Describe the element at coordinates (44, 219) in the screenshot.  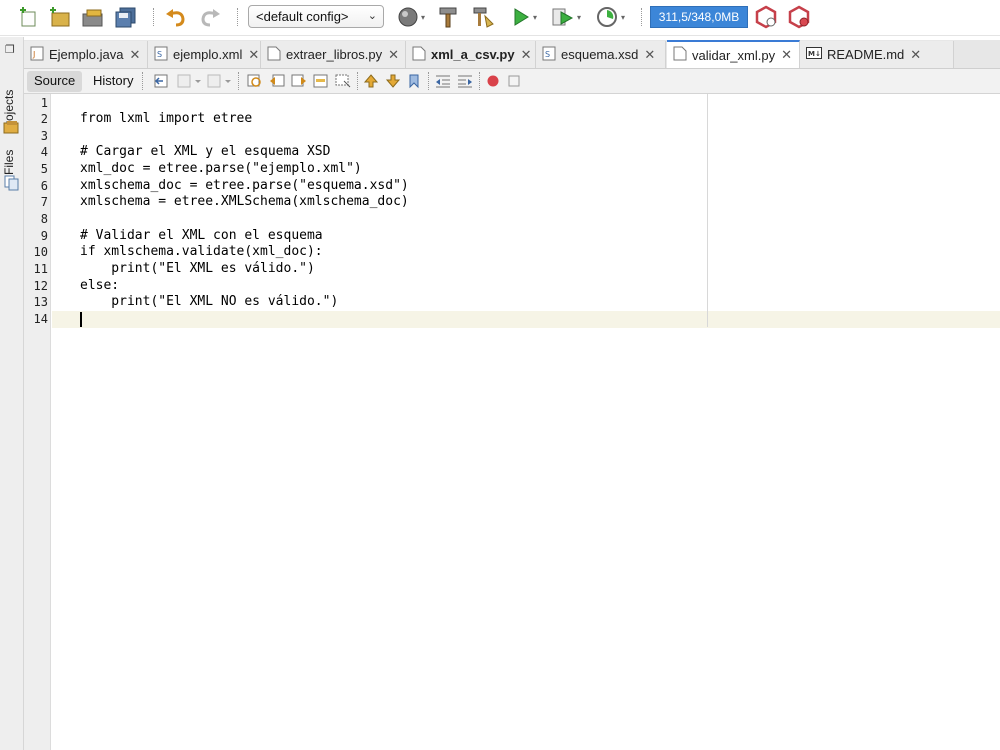
I see `line-number: 8` at that location.